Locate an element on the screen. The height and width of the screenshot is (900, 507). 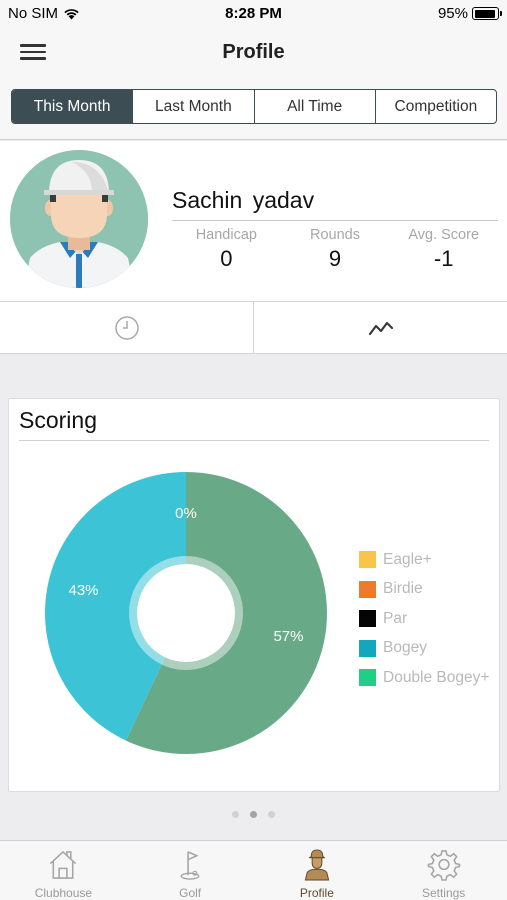
tab-clubhouse: Clubhouse is located at coordinates (63, 870).